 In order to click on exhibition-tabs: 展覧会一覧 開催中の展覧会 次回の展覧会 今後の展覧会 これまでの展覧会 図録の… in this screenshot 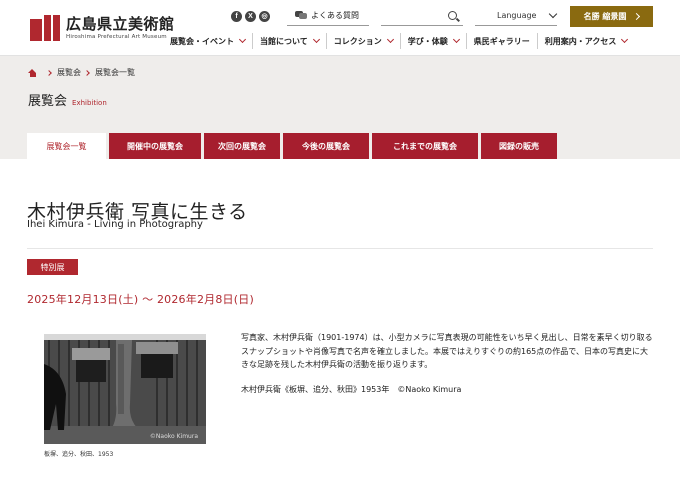, I will do `click(293, 146)`.